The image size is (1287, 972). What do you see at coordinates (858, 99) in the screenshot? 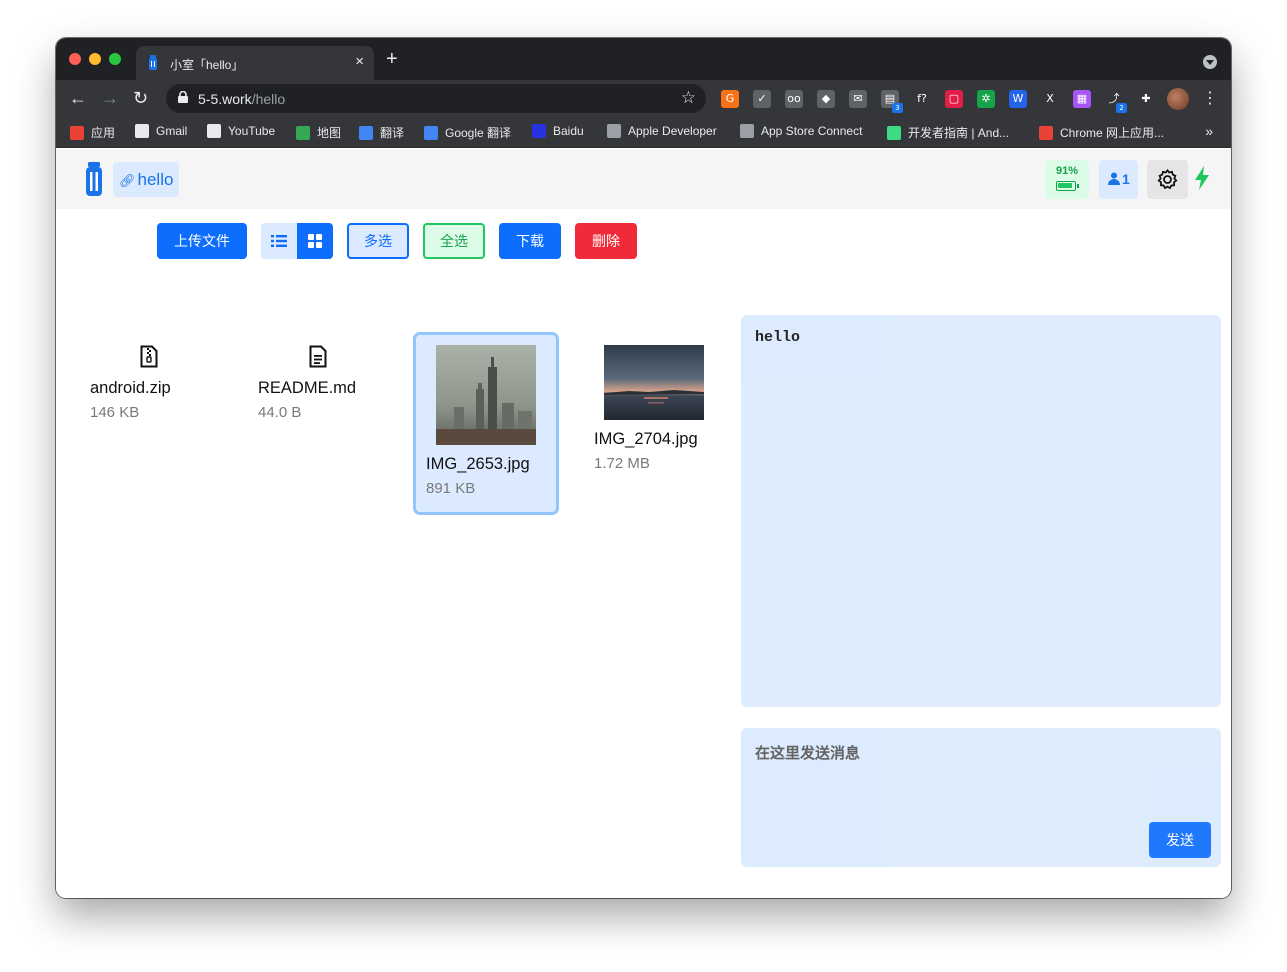
I see `extension-icon: ✉` at bounding box center [858, 99].